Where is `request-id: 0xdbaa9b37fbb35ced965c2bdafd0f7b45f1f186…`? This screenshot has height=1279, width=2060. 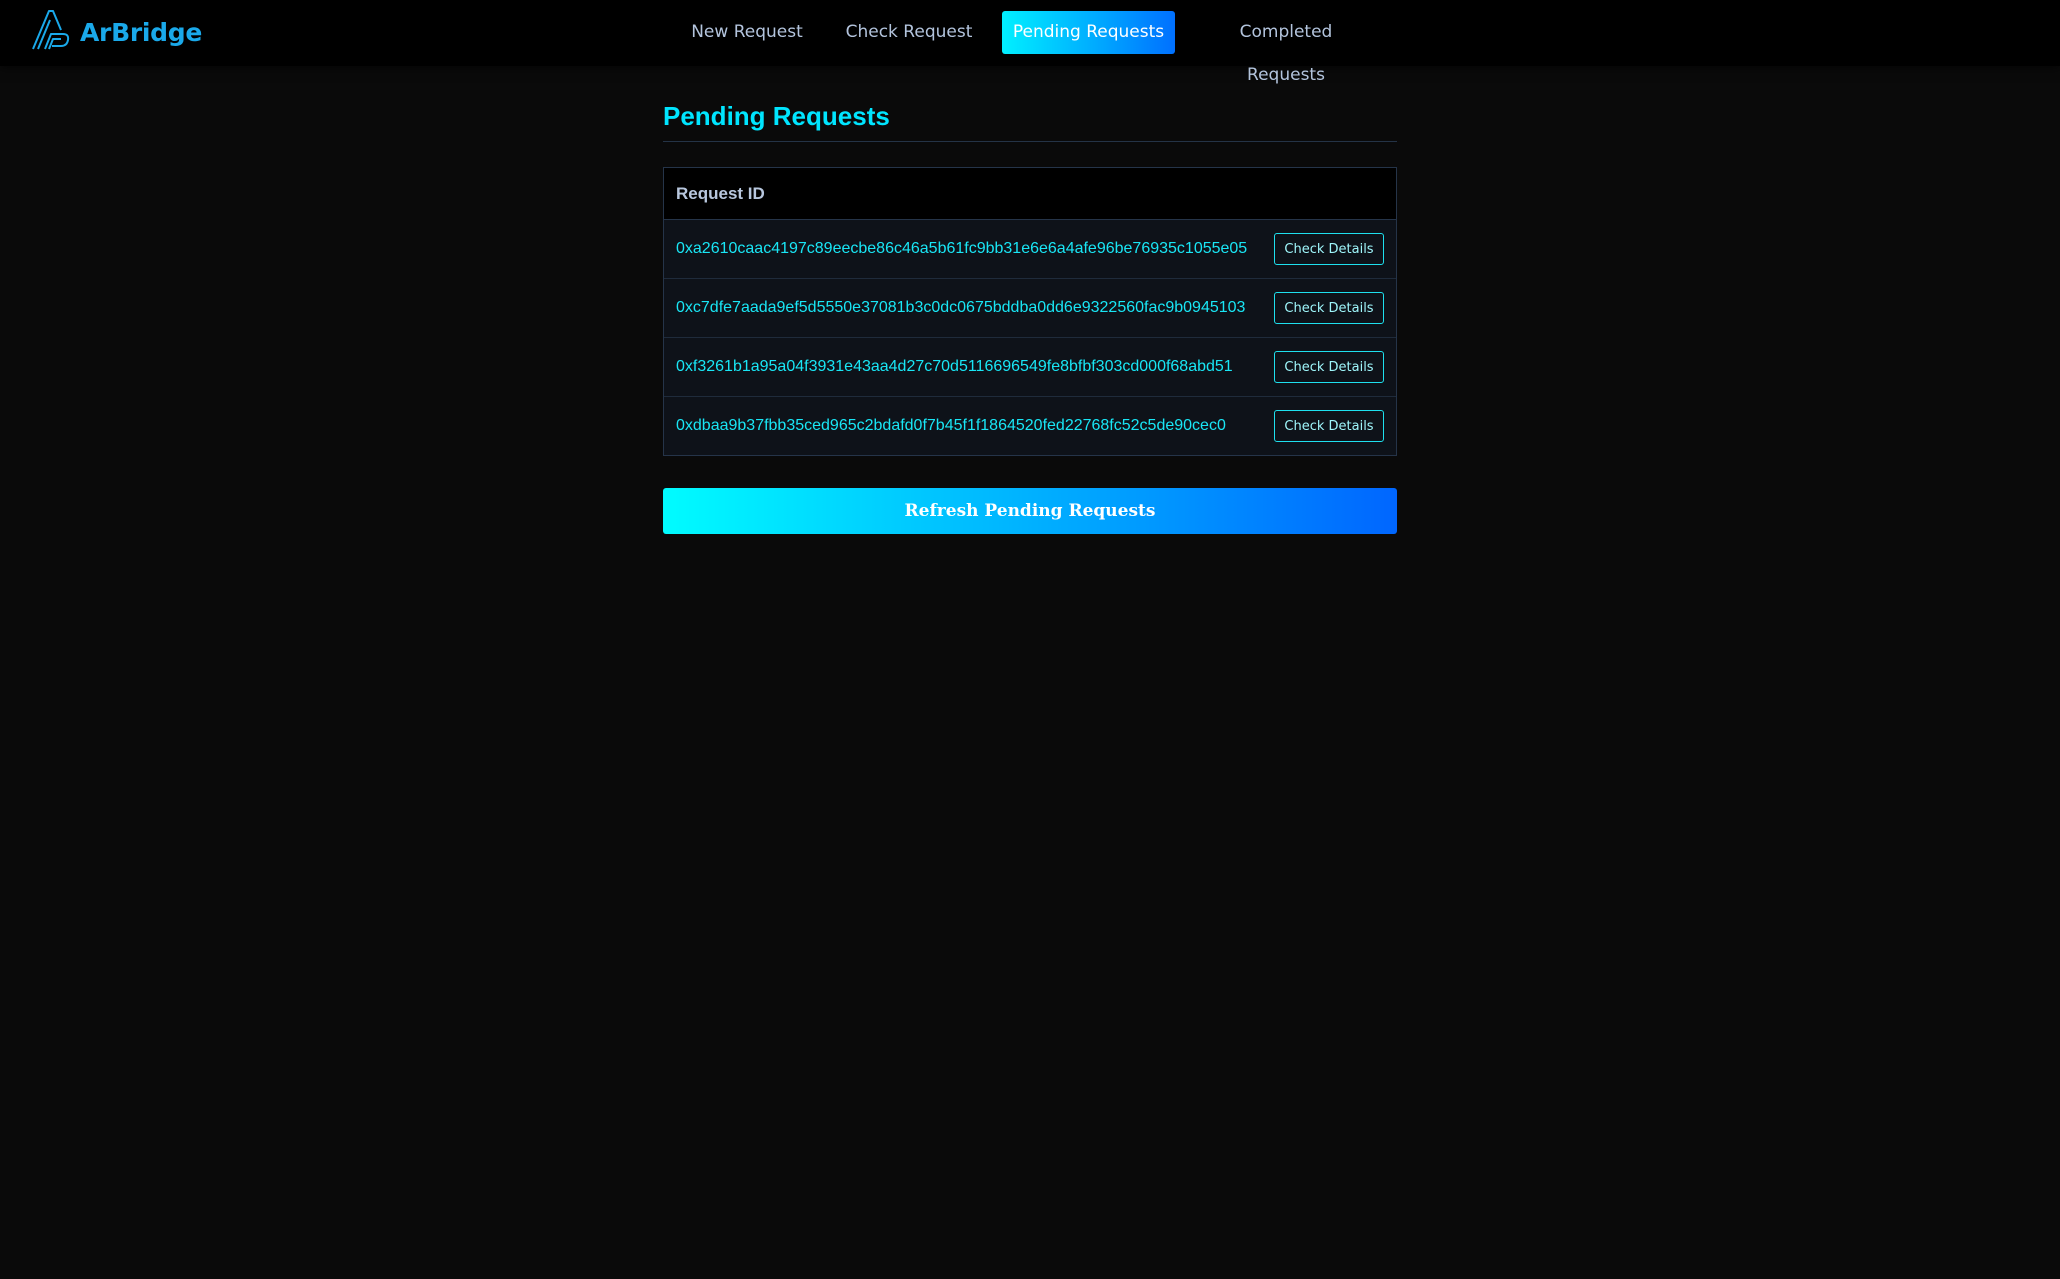 request-id: 0xdbaa9b37fbb35ced965c2bdafd0f7b45f1f186… is located at coordinates (951, 425).